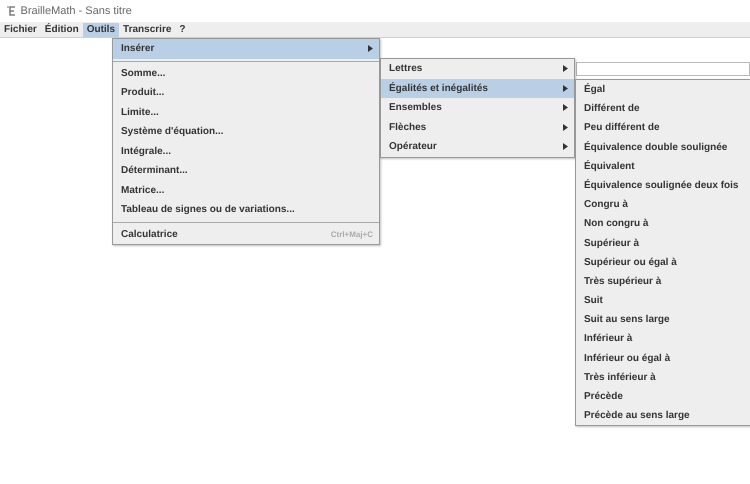 The width and height of the screenshot is (750, 484). I want to click on menu-item: Peu différent de, so click(663, 128).